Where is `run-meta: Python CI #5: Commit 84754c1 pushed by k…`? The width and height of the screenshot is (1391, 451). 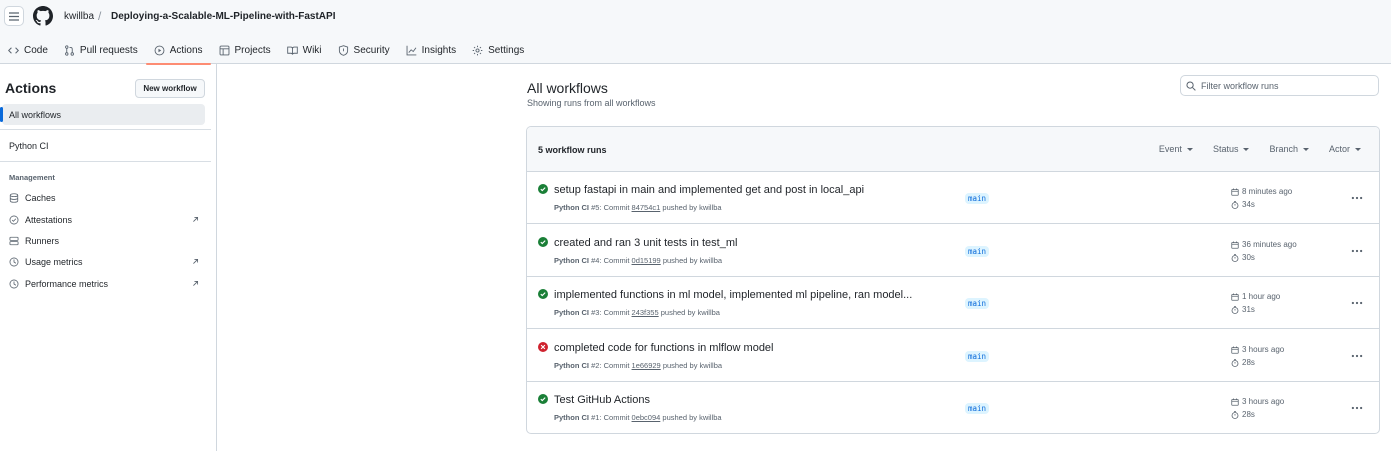
run-meta: Python CI #5: Commit 84754c1 pushed by k… is located at coordinates (638, 207).